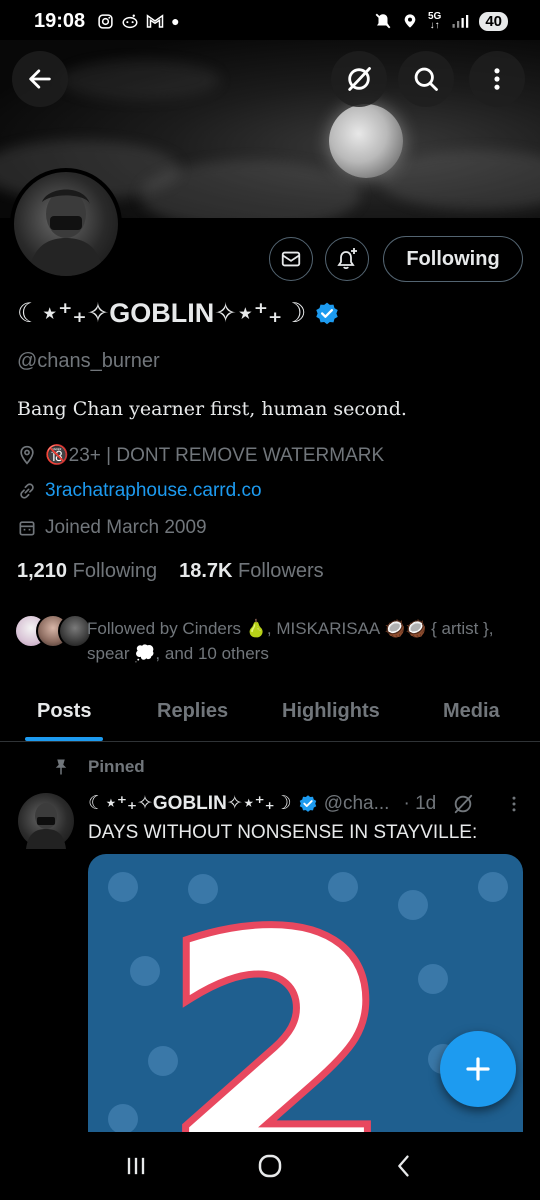  What do you see at coordinates (170, 571) in the screenshot?
I see `follow-counts: 1,210 Following 18.7K Followers` at bounding box center [170, 571].